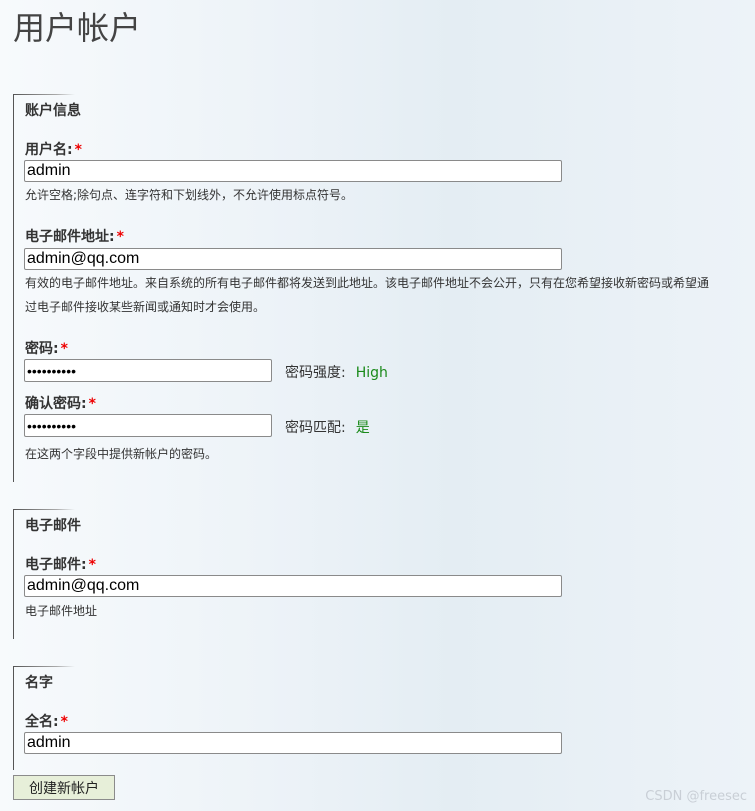 The image size is (755, 811). Describe the element at coordinates (53, 150) in the screenshot. I see `username-label: 用户名: *` at that location.